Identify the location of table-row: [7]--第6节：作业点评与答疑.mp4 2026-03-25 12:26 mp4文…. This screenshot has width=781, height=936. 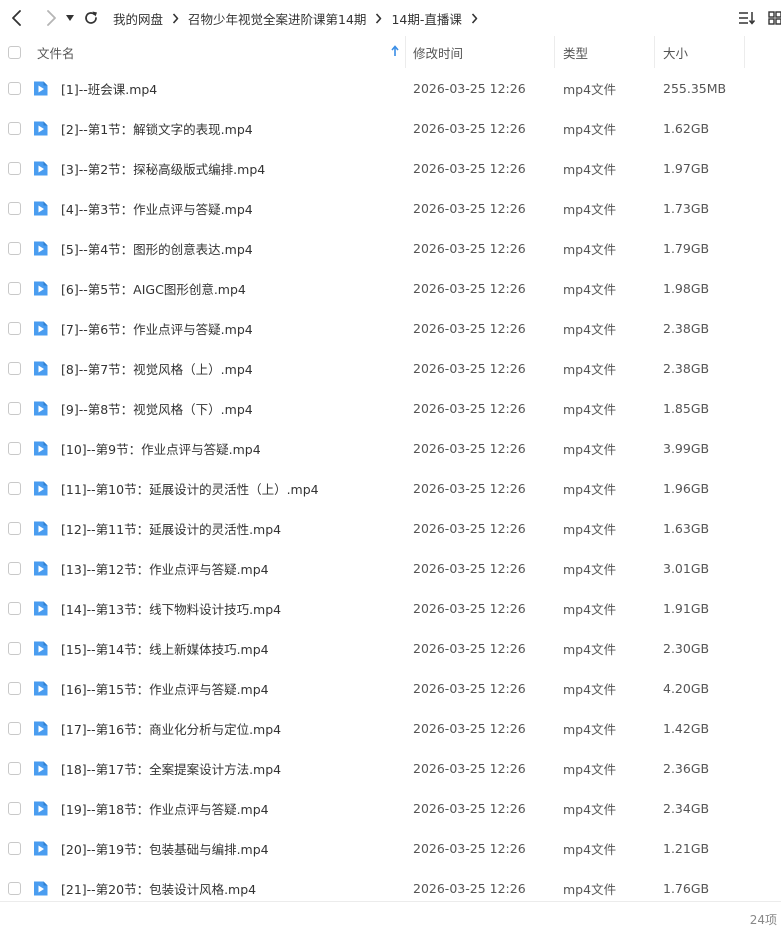
(390, 328).